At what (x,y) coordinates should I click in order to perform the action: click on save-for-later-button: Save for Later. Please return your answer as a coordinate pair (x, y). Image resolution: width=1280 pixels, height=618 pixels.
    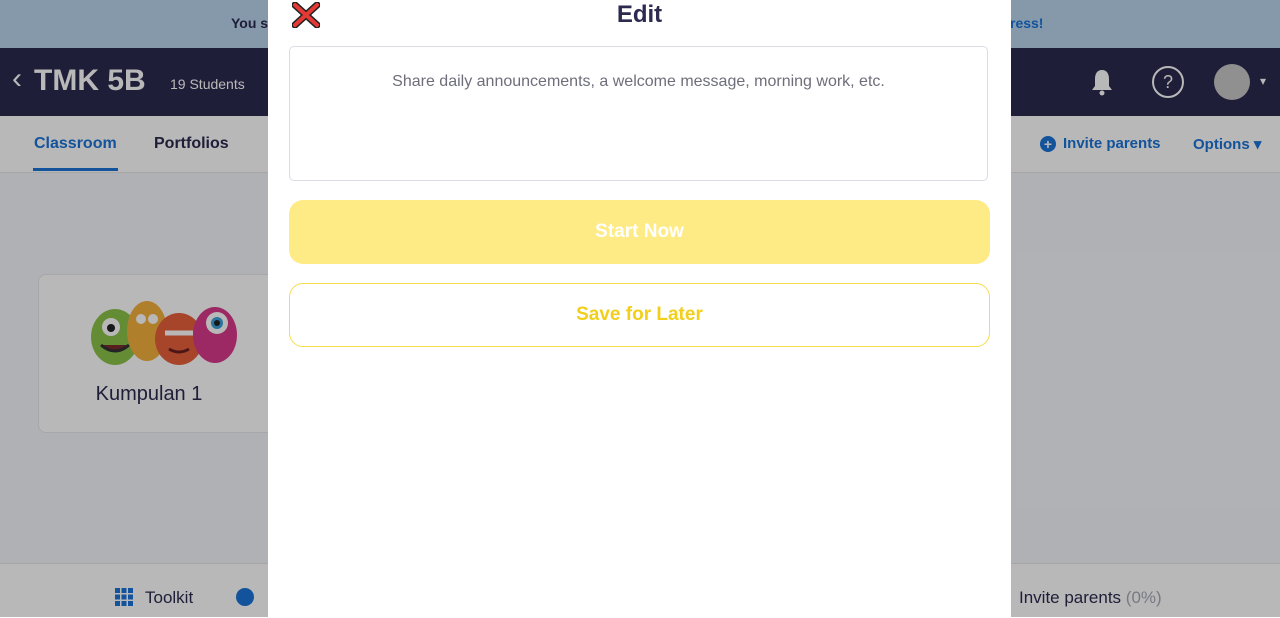
    Looking at the image, I should click on (639, 315).